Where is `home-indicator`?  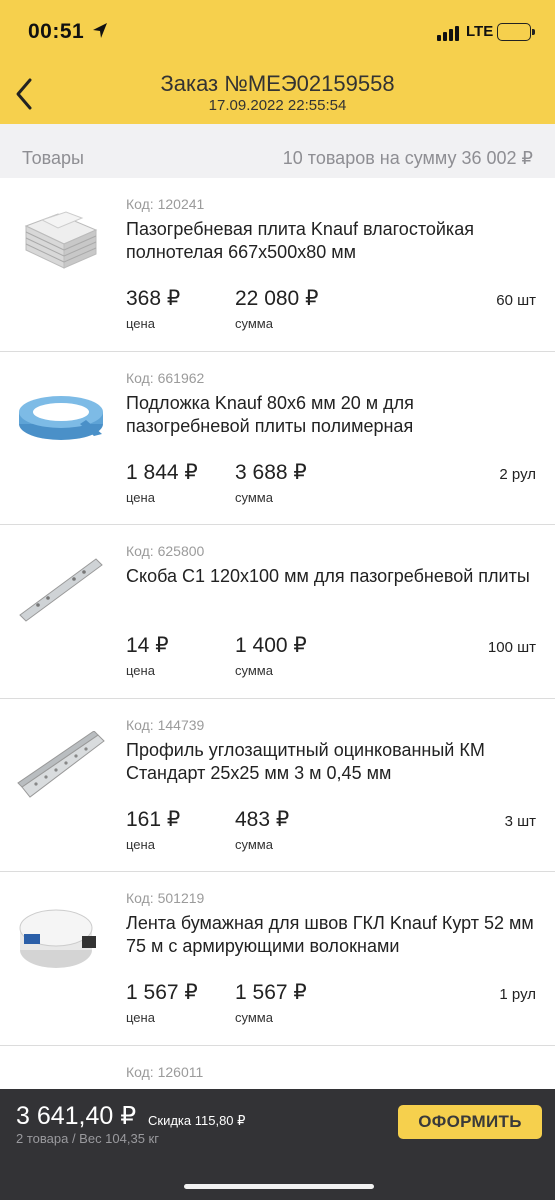
home-indicator is located at coordinates (279, 1186).